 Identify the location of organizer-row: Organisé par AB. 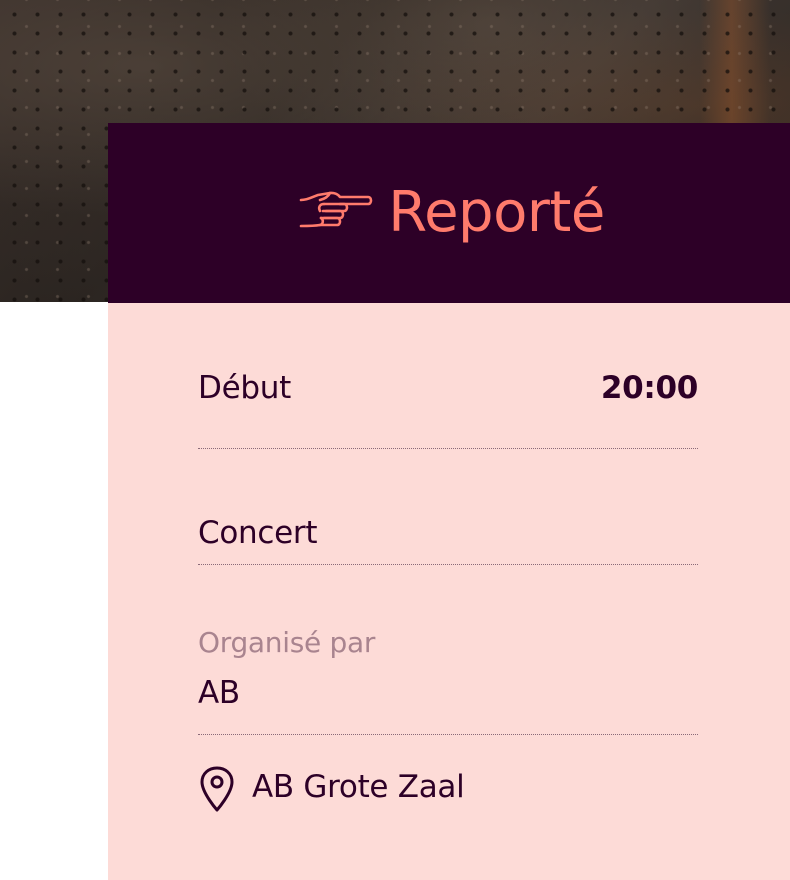
(448, 650).